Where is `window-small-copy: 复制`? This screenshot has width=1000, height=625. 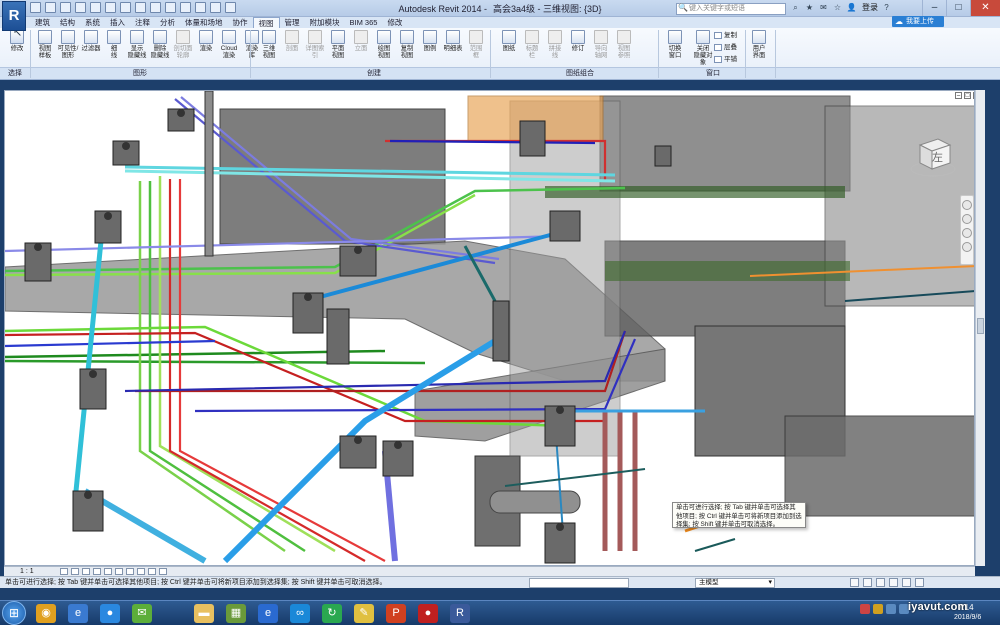
window-small-copy: 复制 is located at coordinates (725, 35).